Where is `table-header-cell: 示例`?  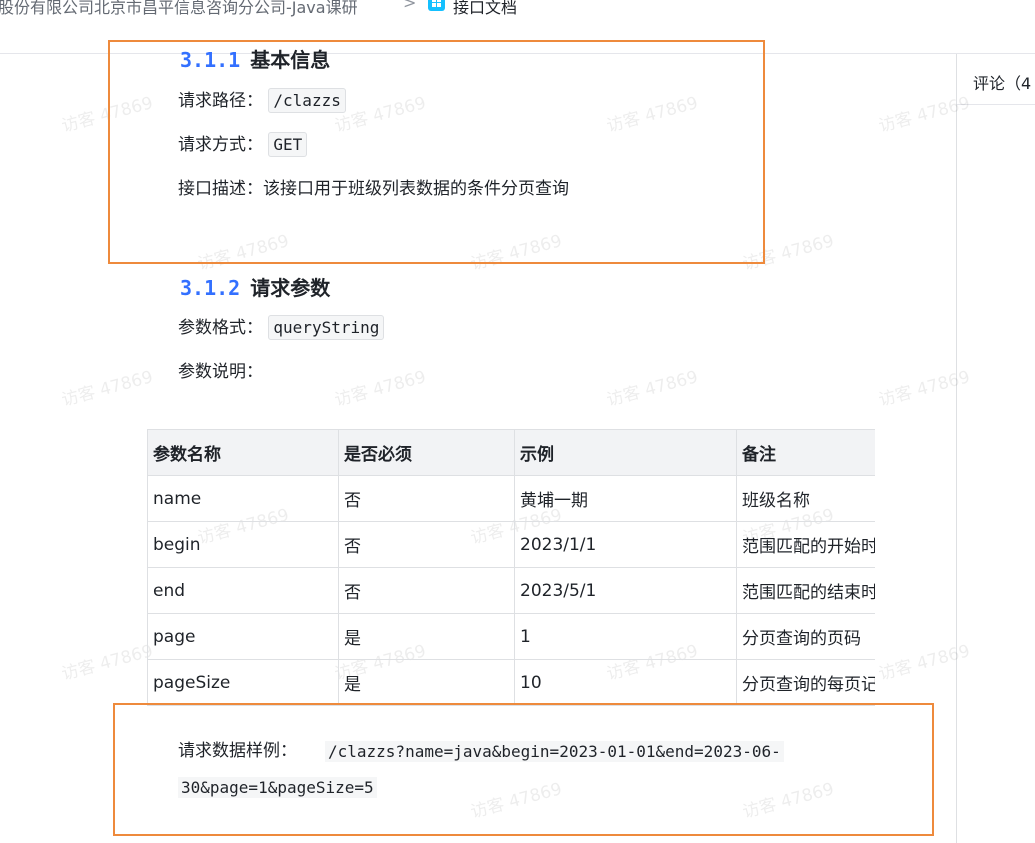
table-header-cell: 示例 is located at coordinates (625, 452).